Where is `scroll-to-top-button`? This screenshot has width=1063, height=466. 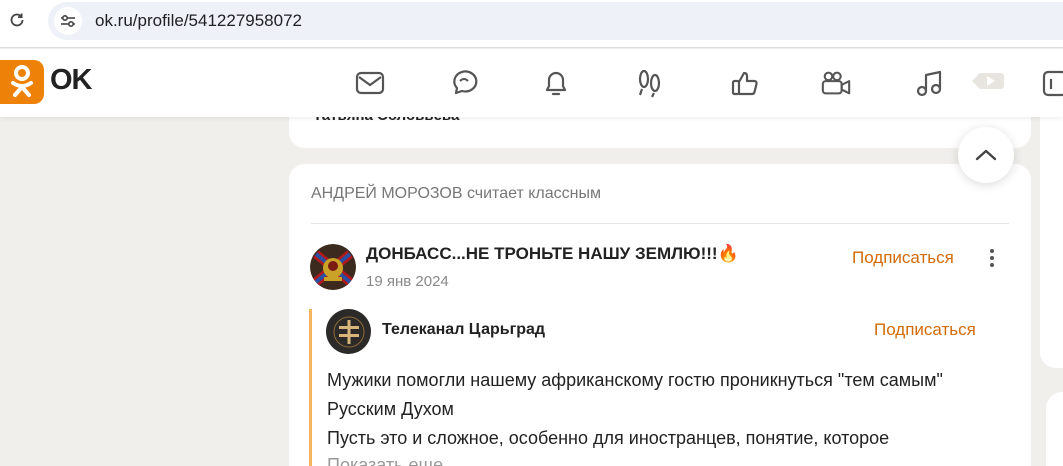 scroll-to-top-button is located at coordinates (986, 155).